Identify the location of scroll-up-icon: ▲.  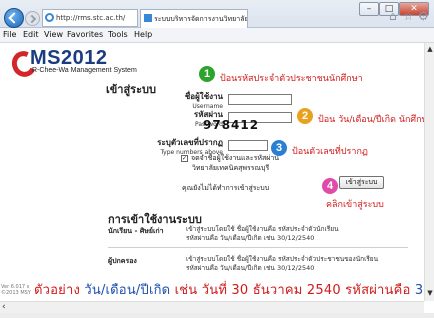
(430, 49).